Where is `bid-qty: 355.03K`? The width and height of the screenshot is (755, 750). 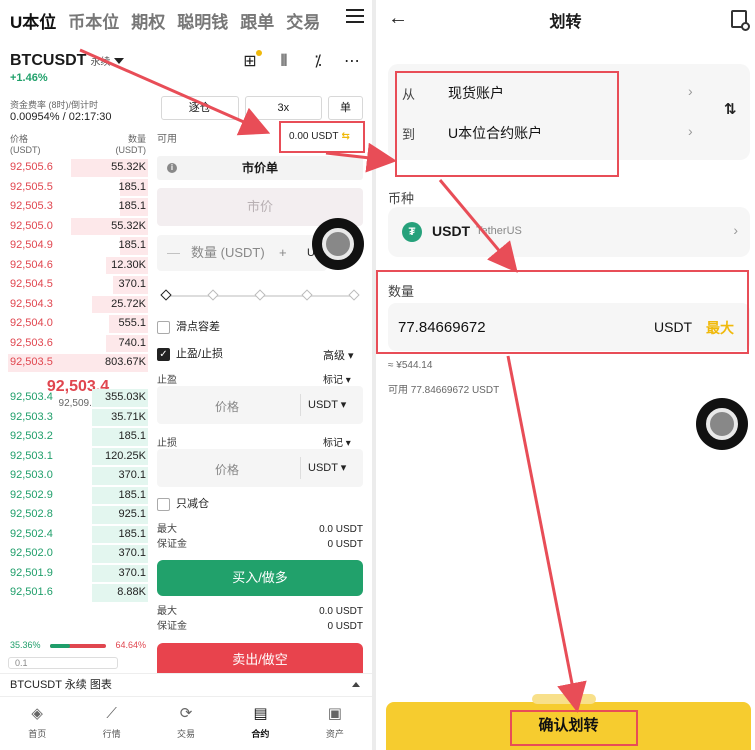 bid-qty: 355.03K is located at coordinates (125, 397).